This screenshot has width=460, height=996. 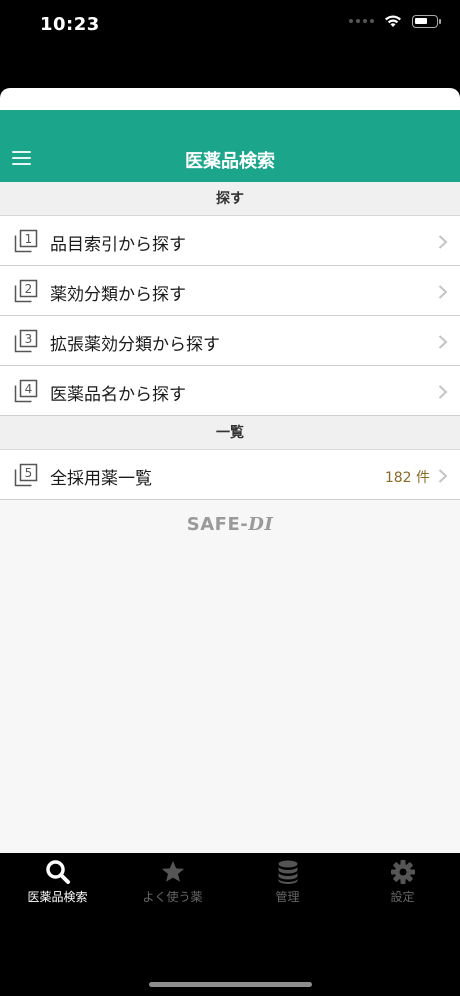 I want to click on numbered-box-icon: 3, so click(x=26, y=341).